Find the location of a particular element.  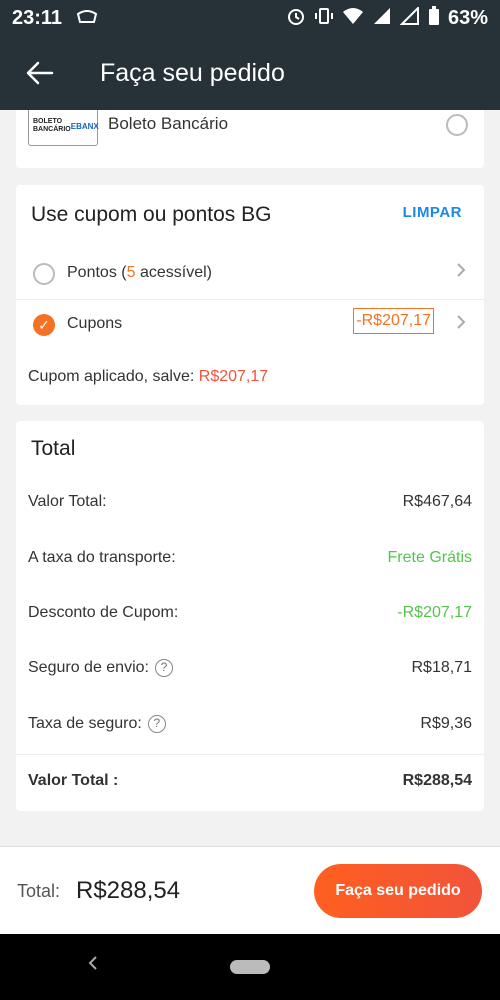

battery-icon is located at coordinates (434, 18).